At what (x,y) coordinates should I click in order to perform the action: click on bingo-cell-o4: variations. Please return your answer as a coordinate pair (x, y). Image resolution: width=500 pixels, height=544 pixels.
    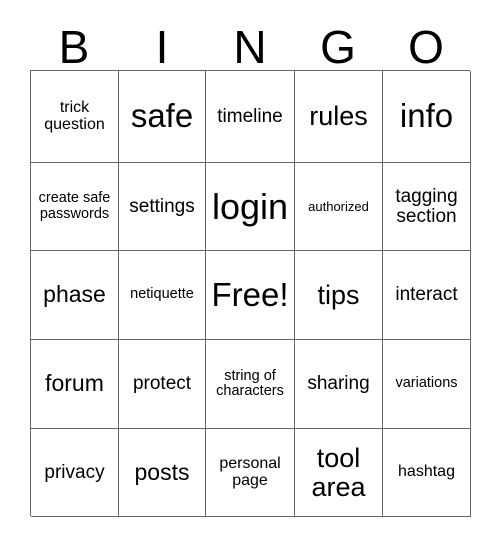
    Looking at the image, I should click on (427, 384).